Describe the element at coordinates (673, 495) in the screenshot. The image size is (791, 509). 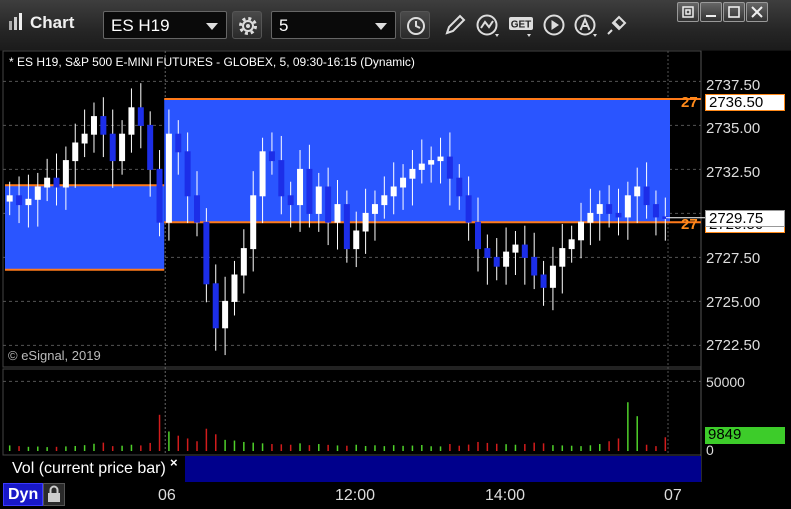
I see `time-label: 07` at that location.